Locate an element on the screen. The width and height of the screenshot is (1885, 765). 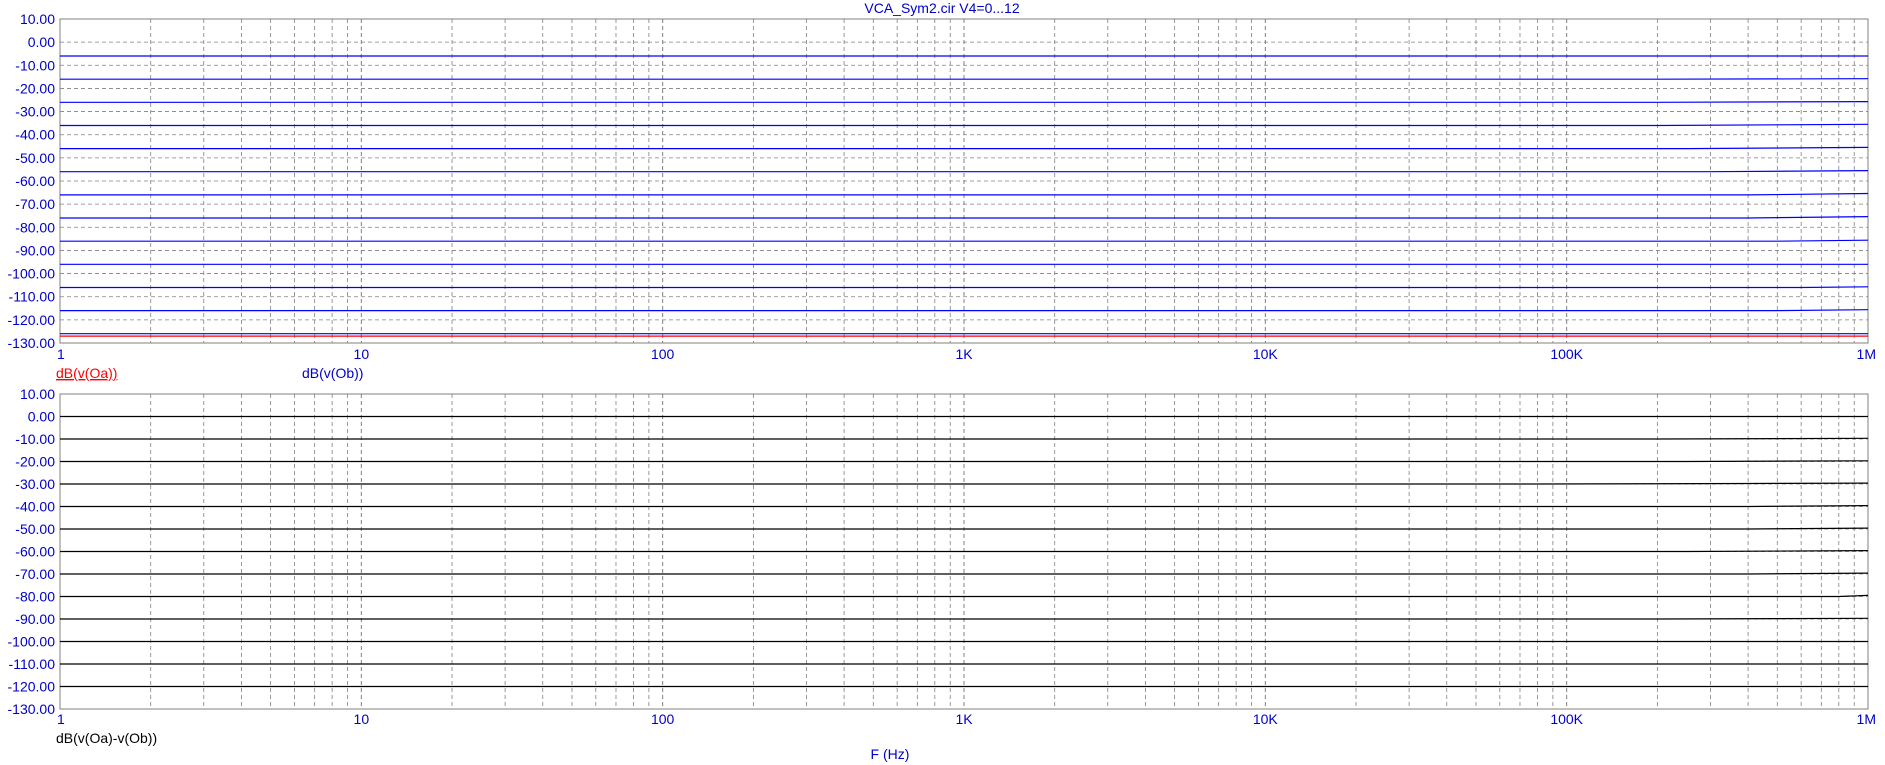
p1-x-tick-label: 1 is located at coordinates (61, 719).